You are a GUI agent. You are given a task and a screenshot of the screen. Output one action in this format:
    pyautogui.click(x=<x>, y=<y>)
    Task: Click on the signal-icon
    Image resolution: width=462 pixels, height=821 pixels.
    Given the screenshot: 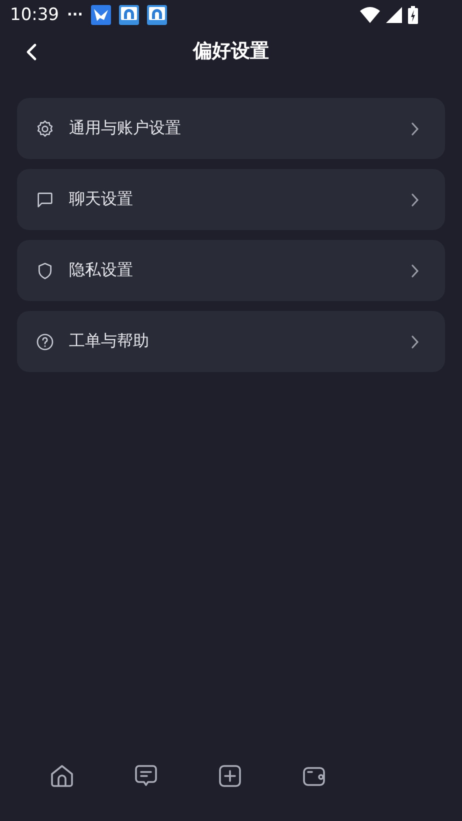 What is the action you would take?
    pyautogui.click(x=394, y=15)
    